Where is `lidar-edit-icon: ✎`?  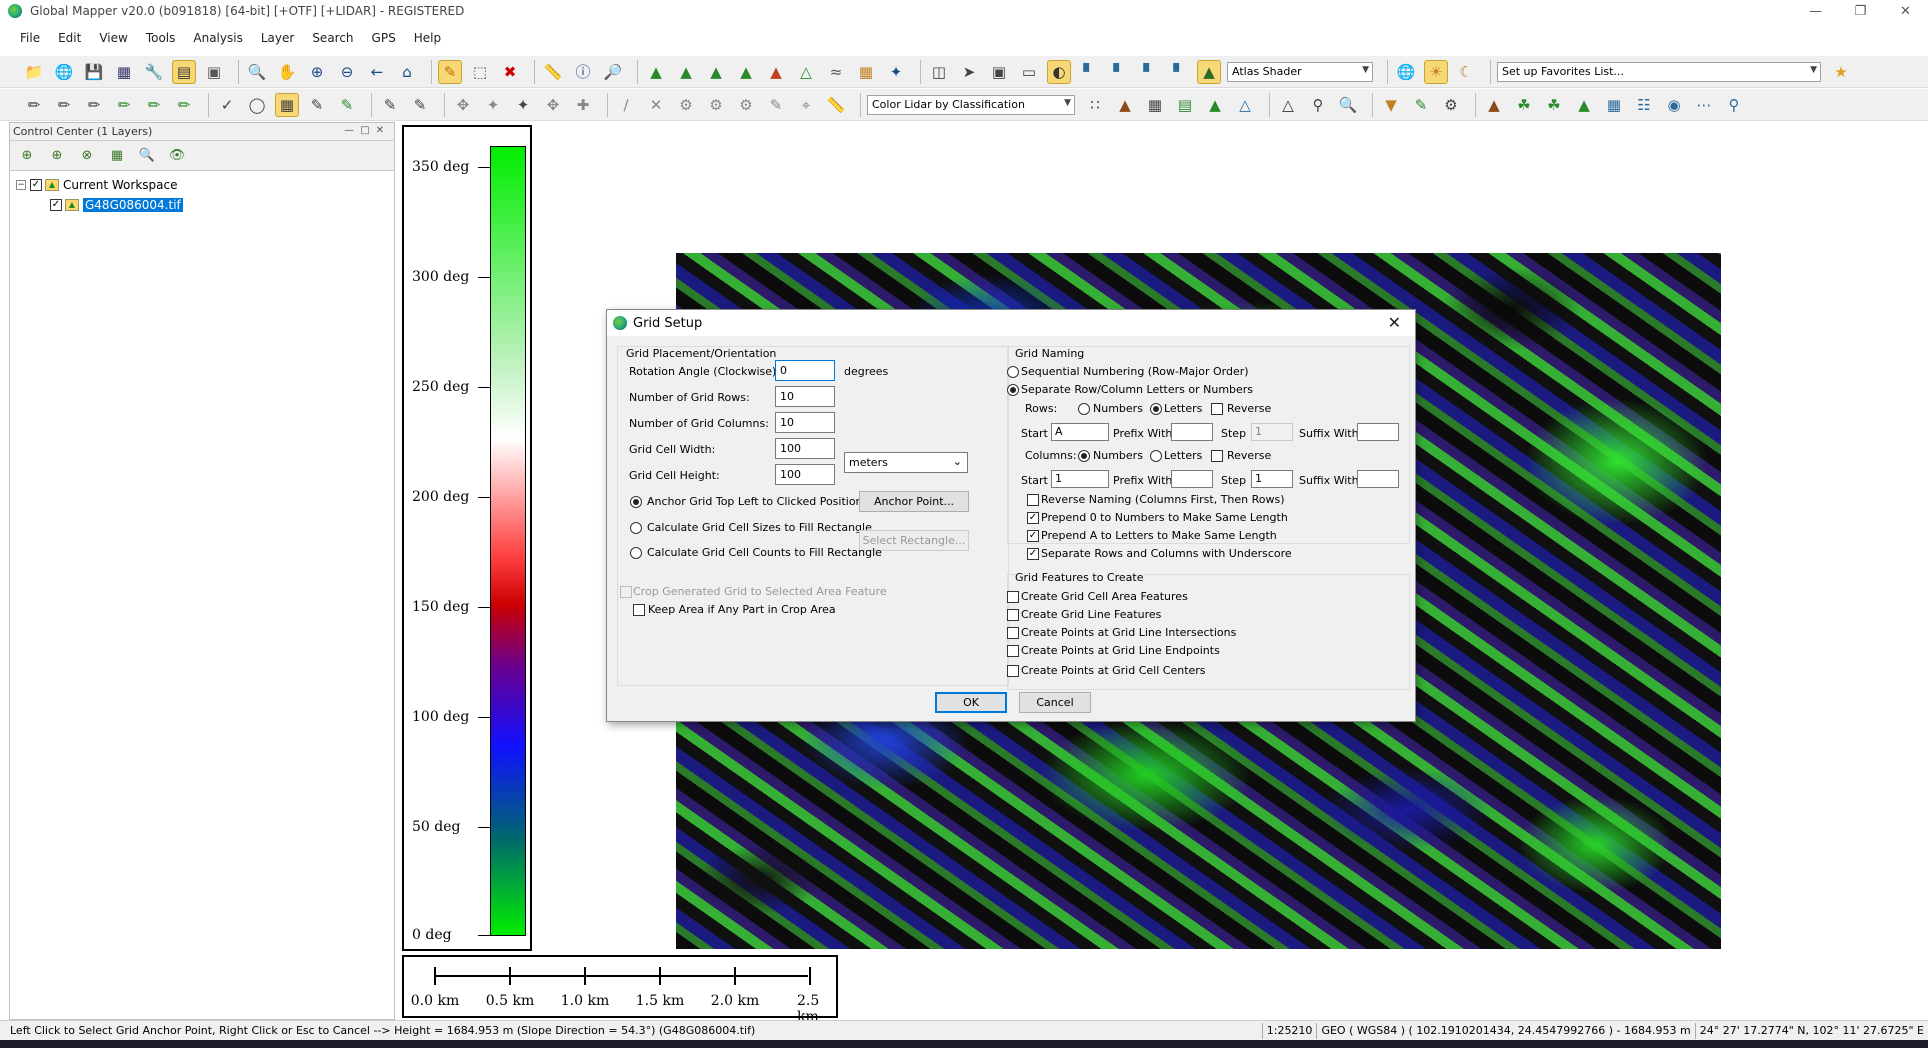 lidar-edit-icon: ✎ is located at coordinates (1421, 105).